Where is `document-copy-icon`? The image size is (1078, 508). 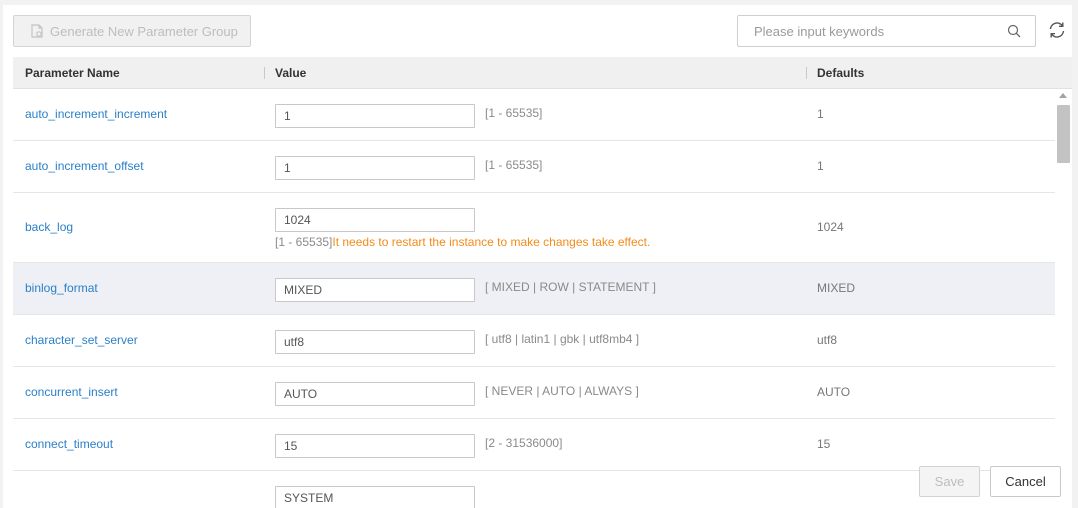 document-copy-icon is located at coordinates (37, 31).